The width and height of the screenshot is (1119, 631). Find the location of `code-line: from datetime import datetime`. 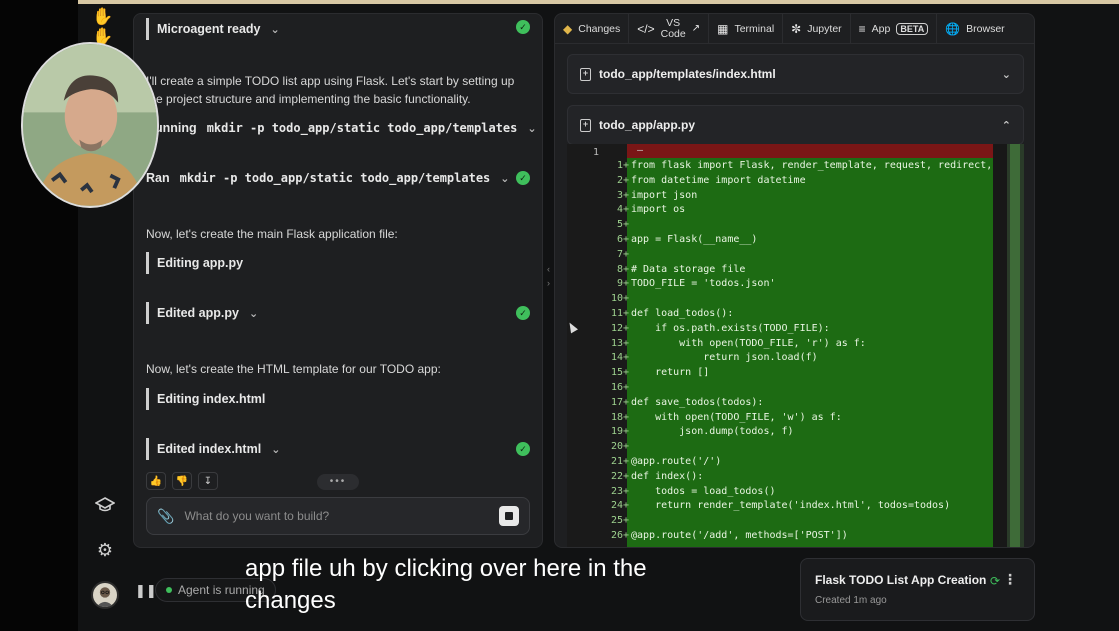

code-line: from datetime import datetime is located at coordinates (718, 180).